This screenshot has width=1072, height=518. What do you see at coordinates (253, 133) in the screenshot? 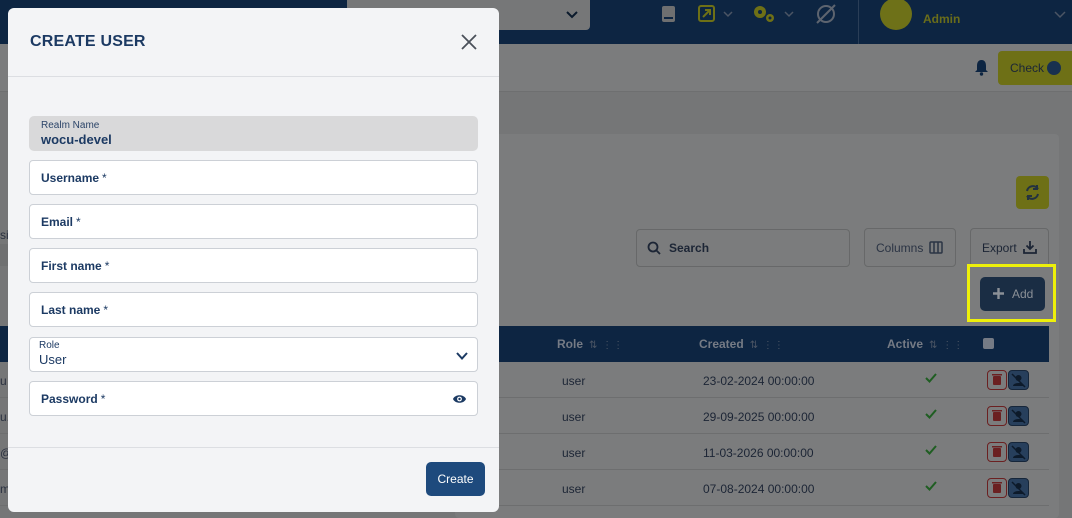
I see `realm-name-field: Realm Name wocu-devel` at bounding box center [253, 133].